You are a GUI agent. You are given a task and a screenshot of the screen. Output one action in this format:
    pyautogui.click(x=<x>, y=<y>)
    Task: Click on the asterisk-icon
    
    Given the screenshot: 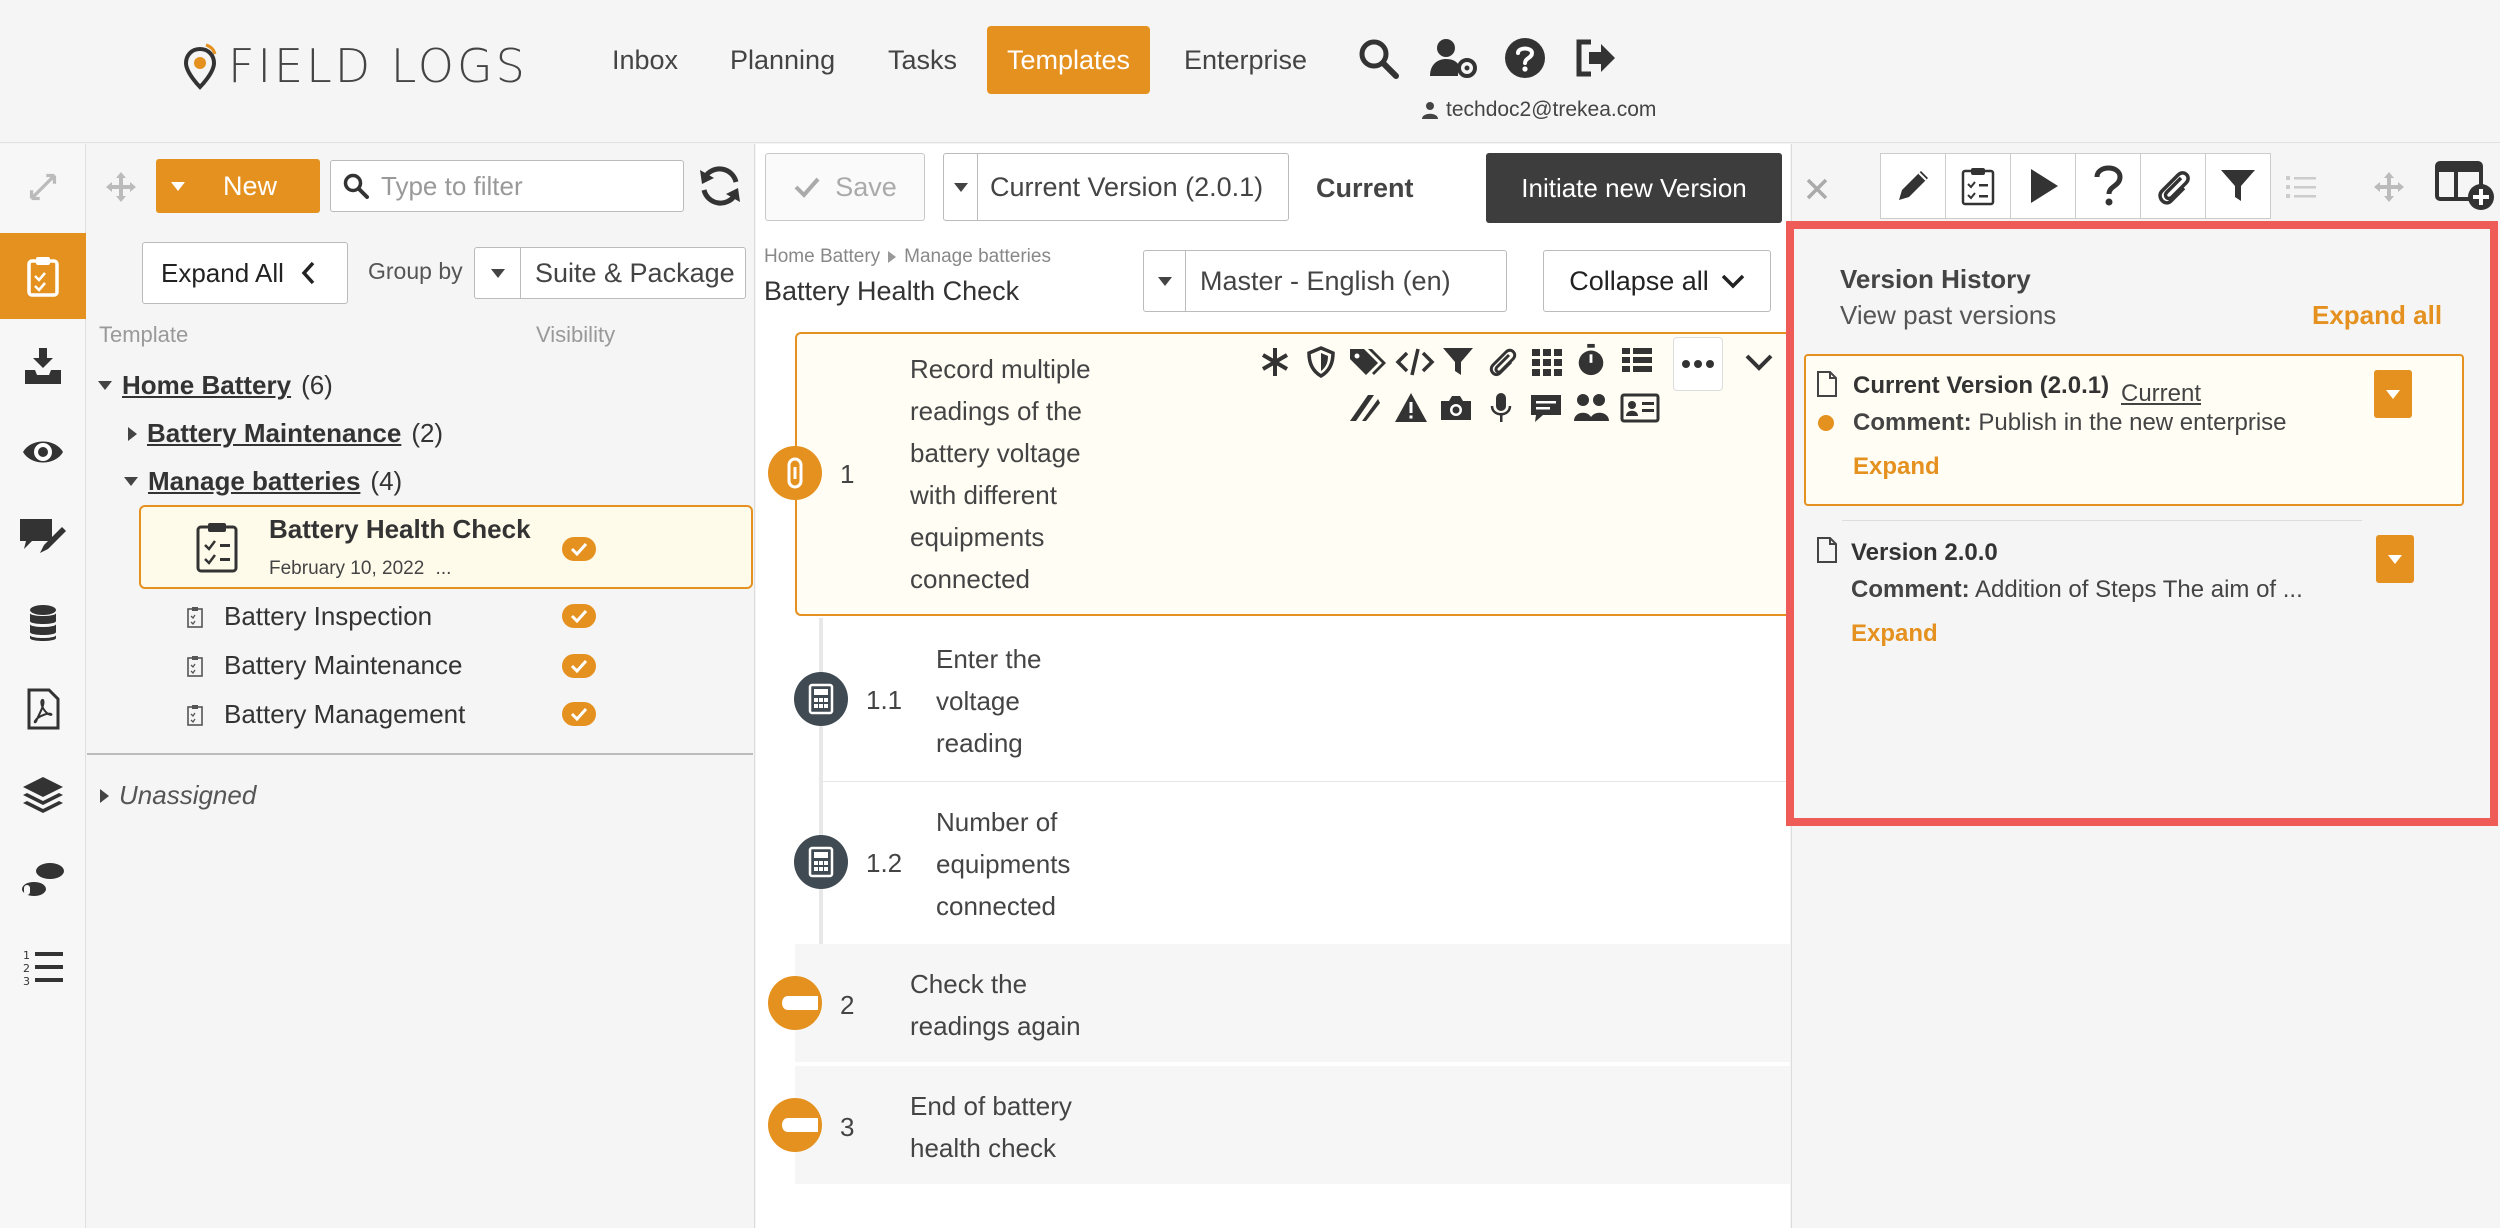 What is the action you would take?
    pyautogui.click(x=1275, y=362)
    